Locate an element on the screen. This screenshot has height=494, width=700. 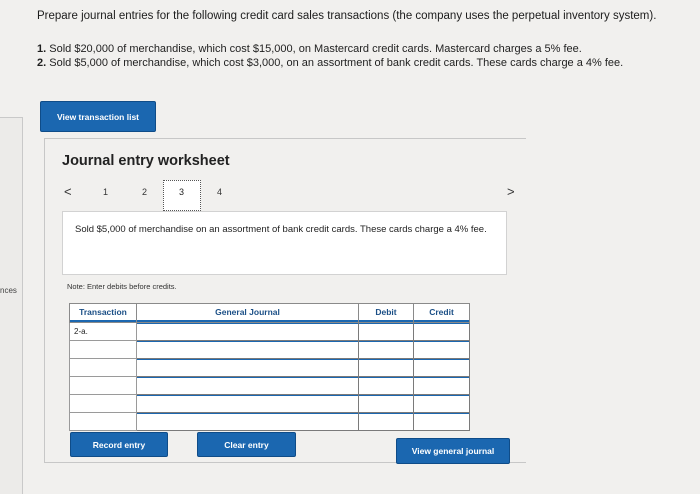
clear-entry-button: Clear entry is located at coordinates (246, 444).